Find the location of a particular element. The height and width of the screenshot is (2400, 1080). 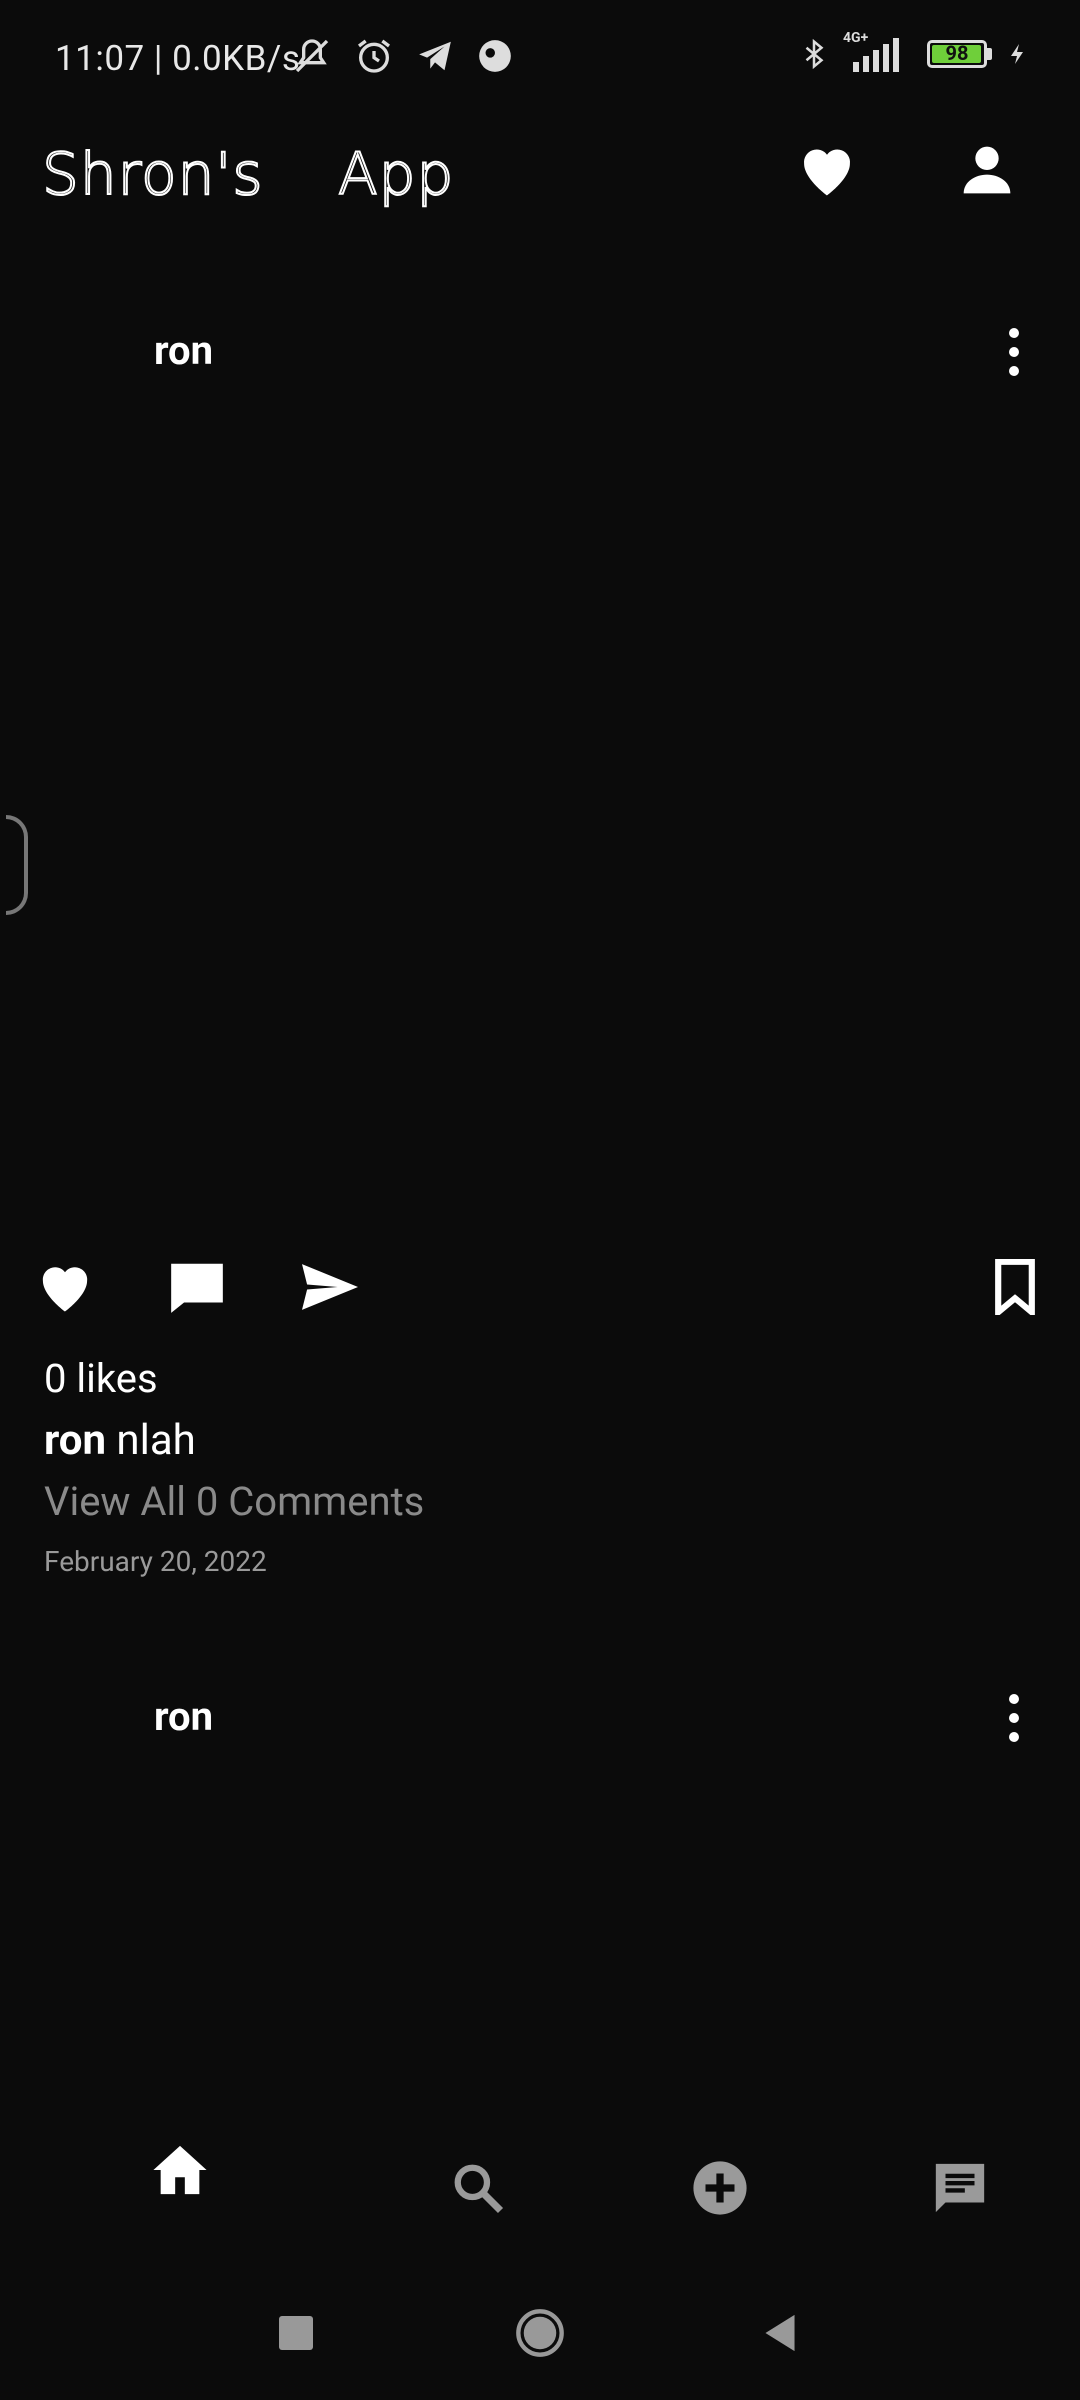

status-bar: 11:07 | 0.0KB/s 4G+ 98 is located at coordinates (540, 60).